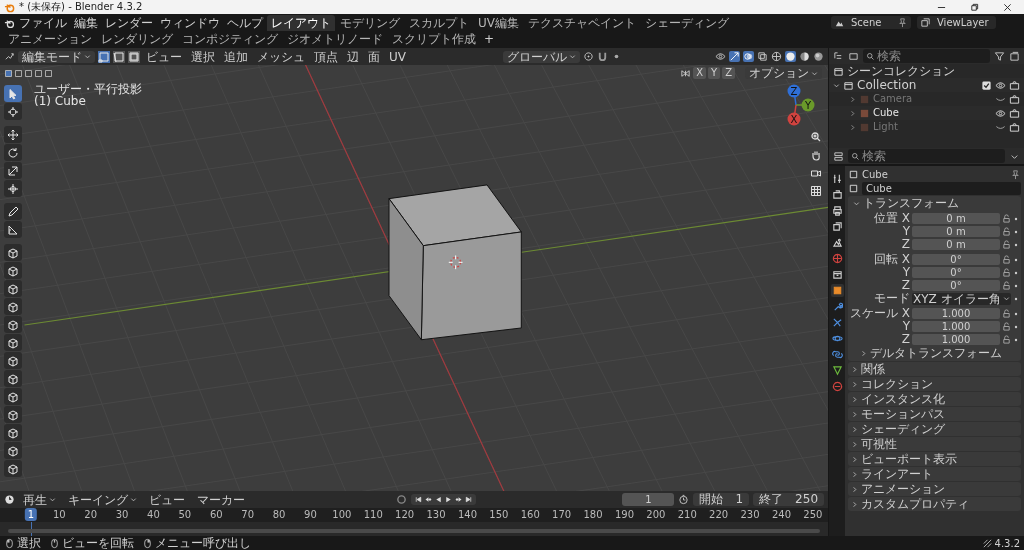  I want to click on workspace-tab: テクスチャペイント, so click(582, 23).